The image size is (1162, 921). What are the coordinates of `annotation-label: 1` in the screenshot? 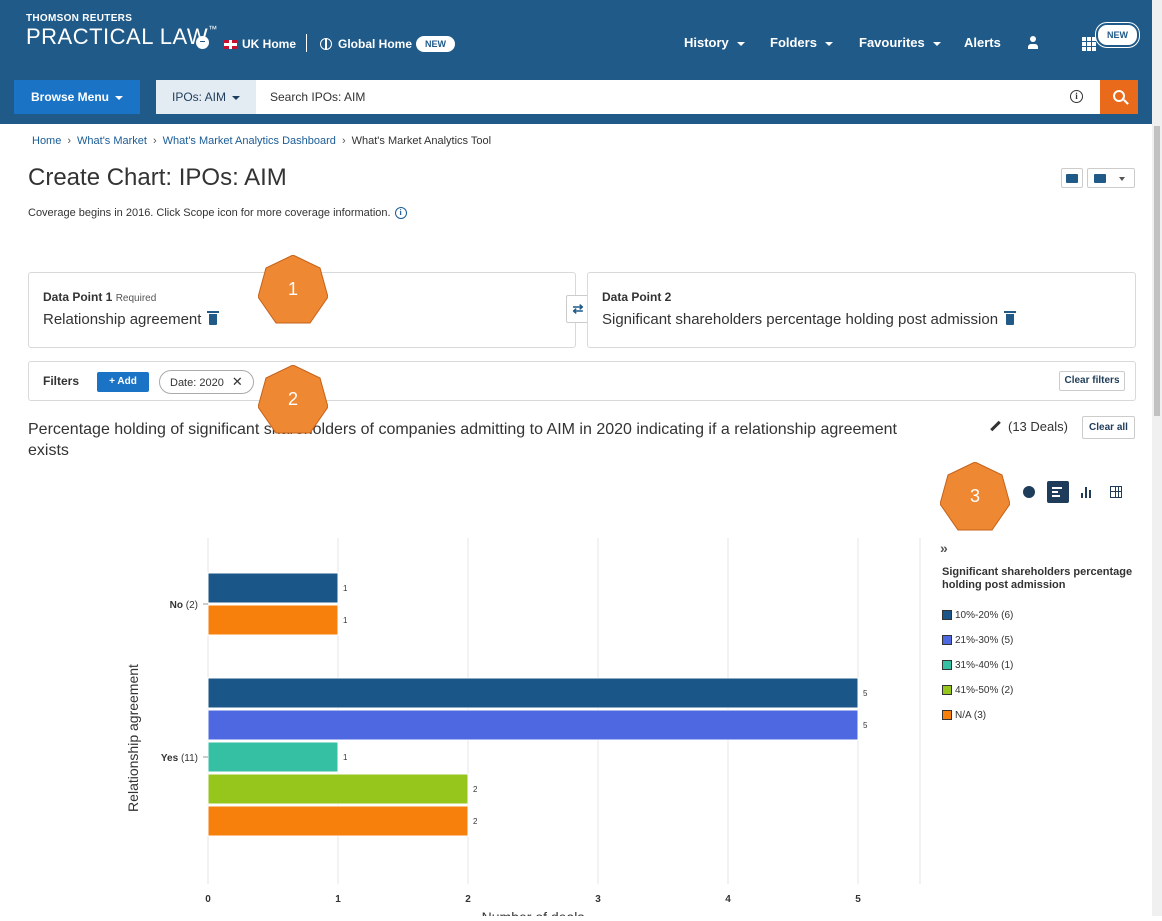 It's located at (292, 289).